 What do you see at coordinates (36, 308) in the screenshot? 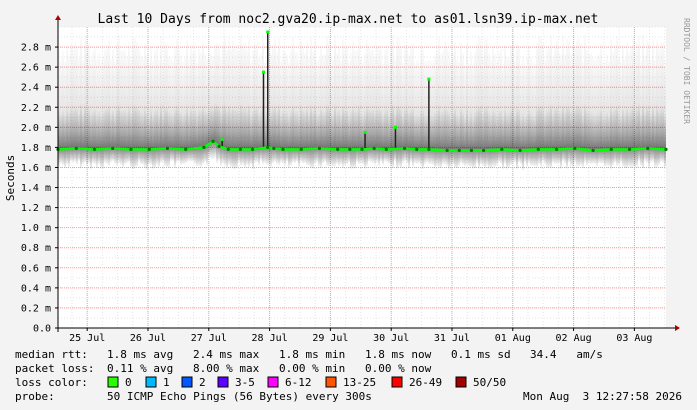
I see `y-tick-label: 0.2 m` at bounding box center [36, 308].